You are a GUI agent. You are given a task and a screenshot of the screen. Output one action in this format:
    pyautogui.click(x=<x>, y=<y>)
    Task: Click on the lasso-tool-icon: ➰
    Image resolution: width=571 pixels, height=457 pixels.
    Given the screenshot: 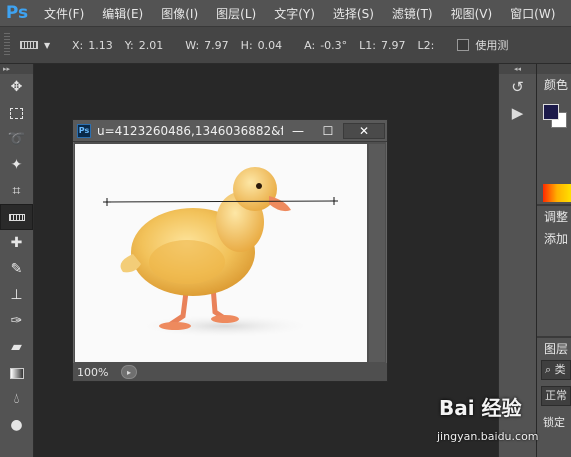 What is the action you would take?
    pyautogui.click(x=16, y=139)
    